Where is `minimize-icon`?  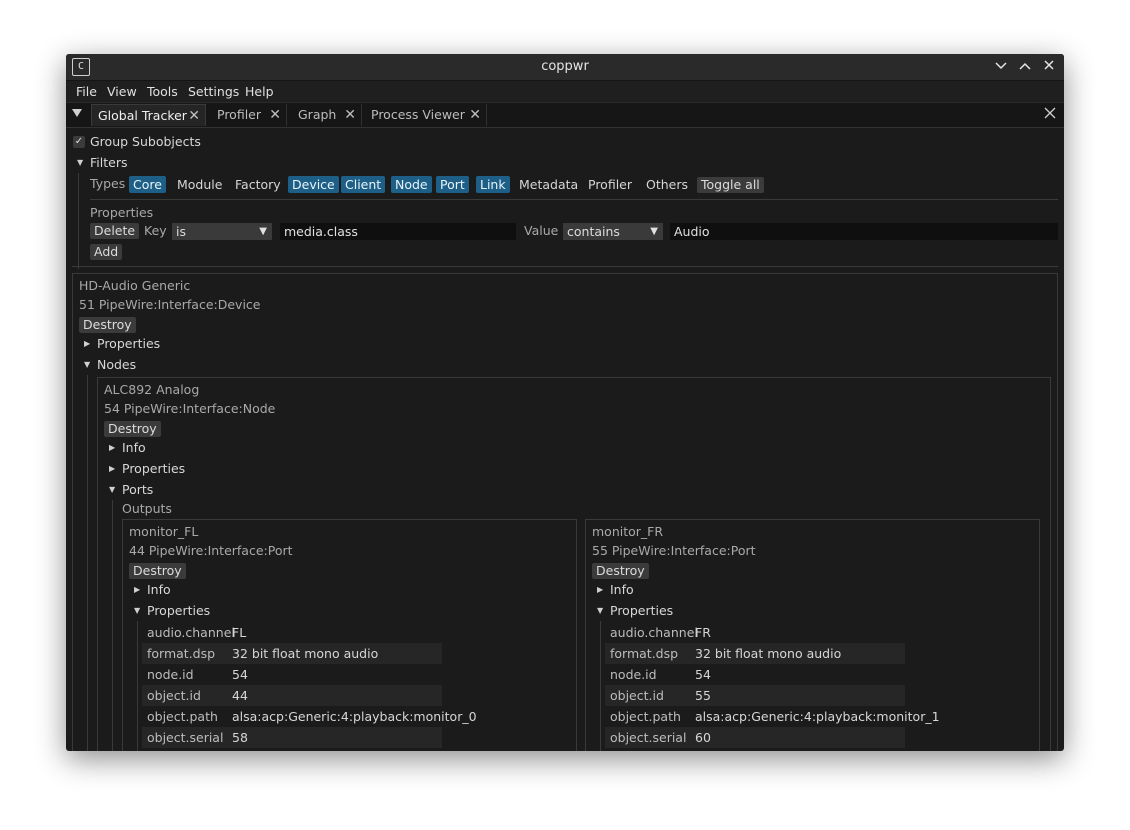 minimize-icon is located at coordinates (1001, 67).